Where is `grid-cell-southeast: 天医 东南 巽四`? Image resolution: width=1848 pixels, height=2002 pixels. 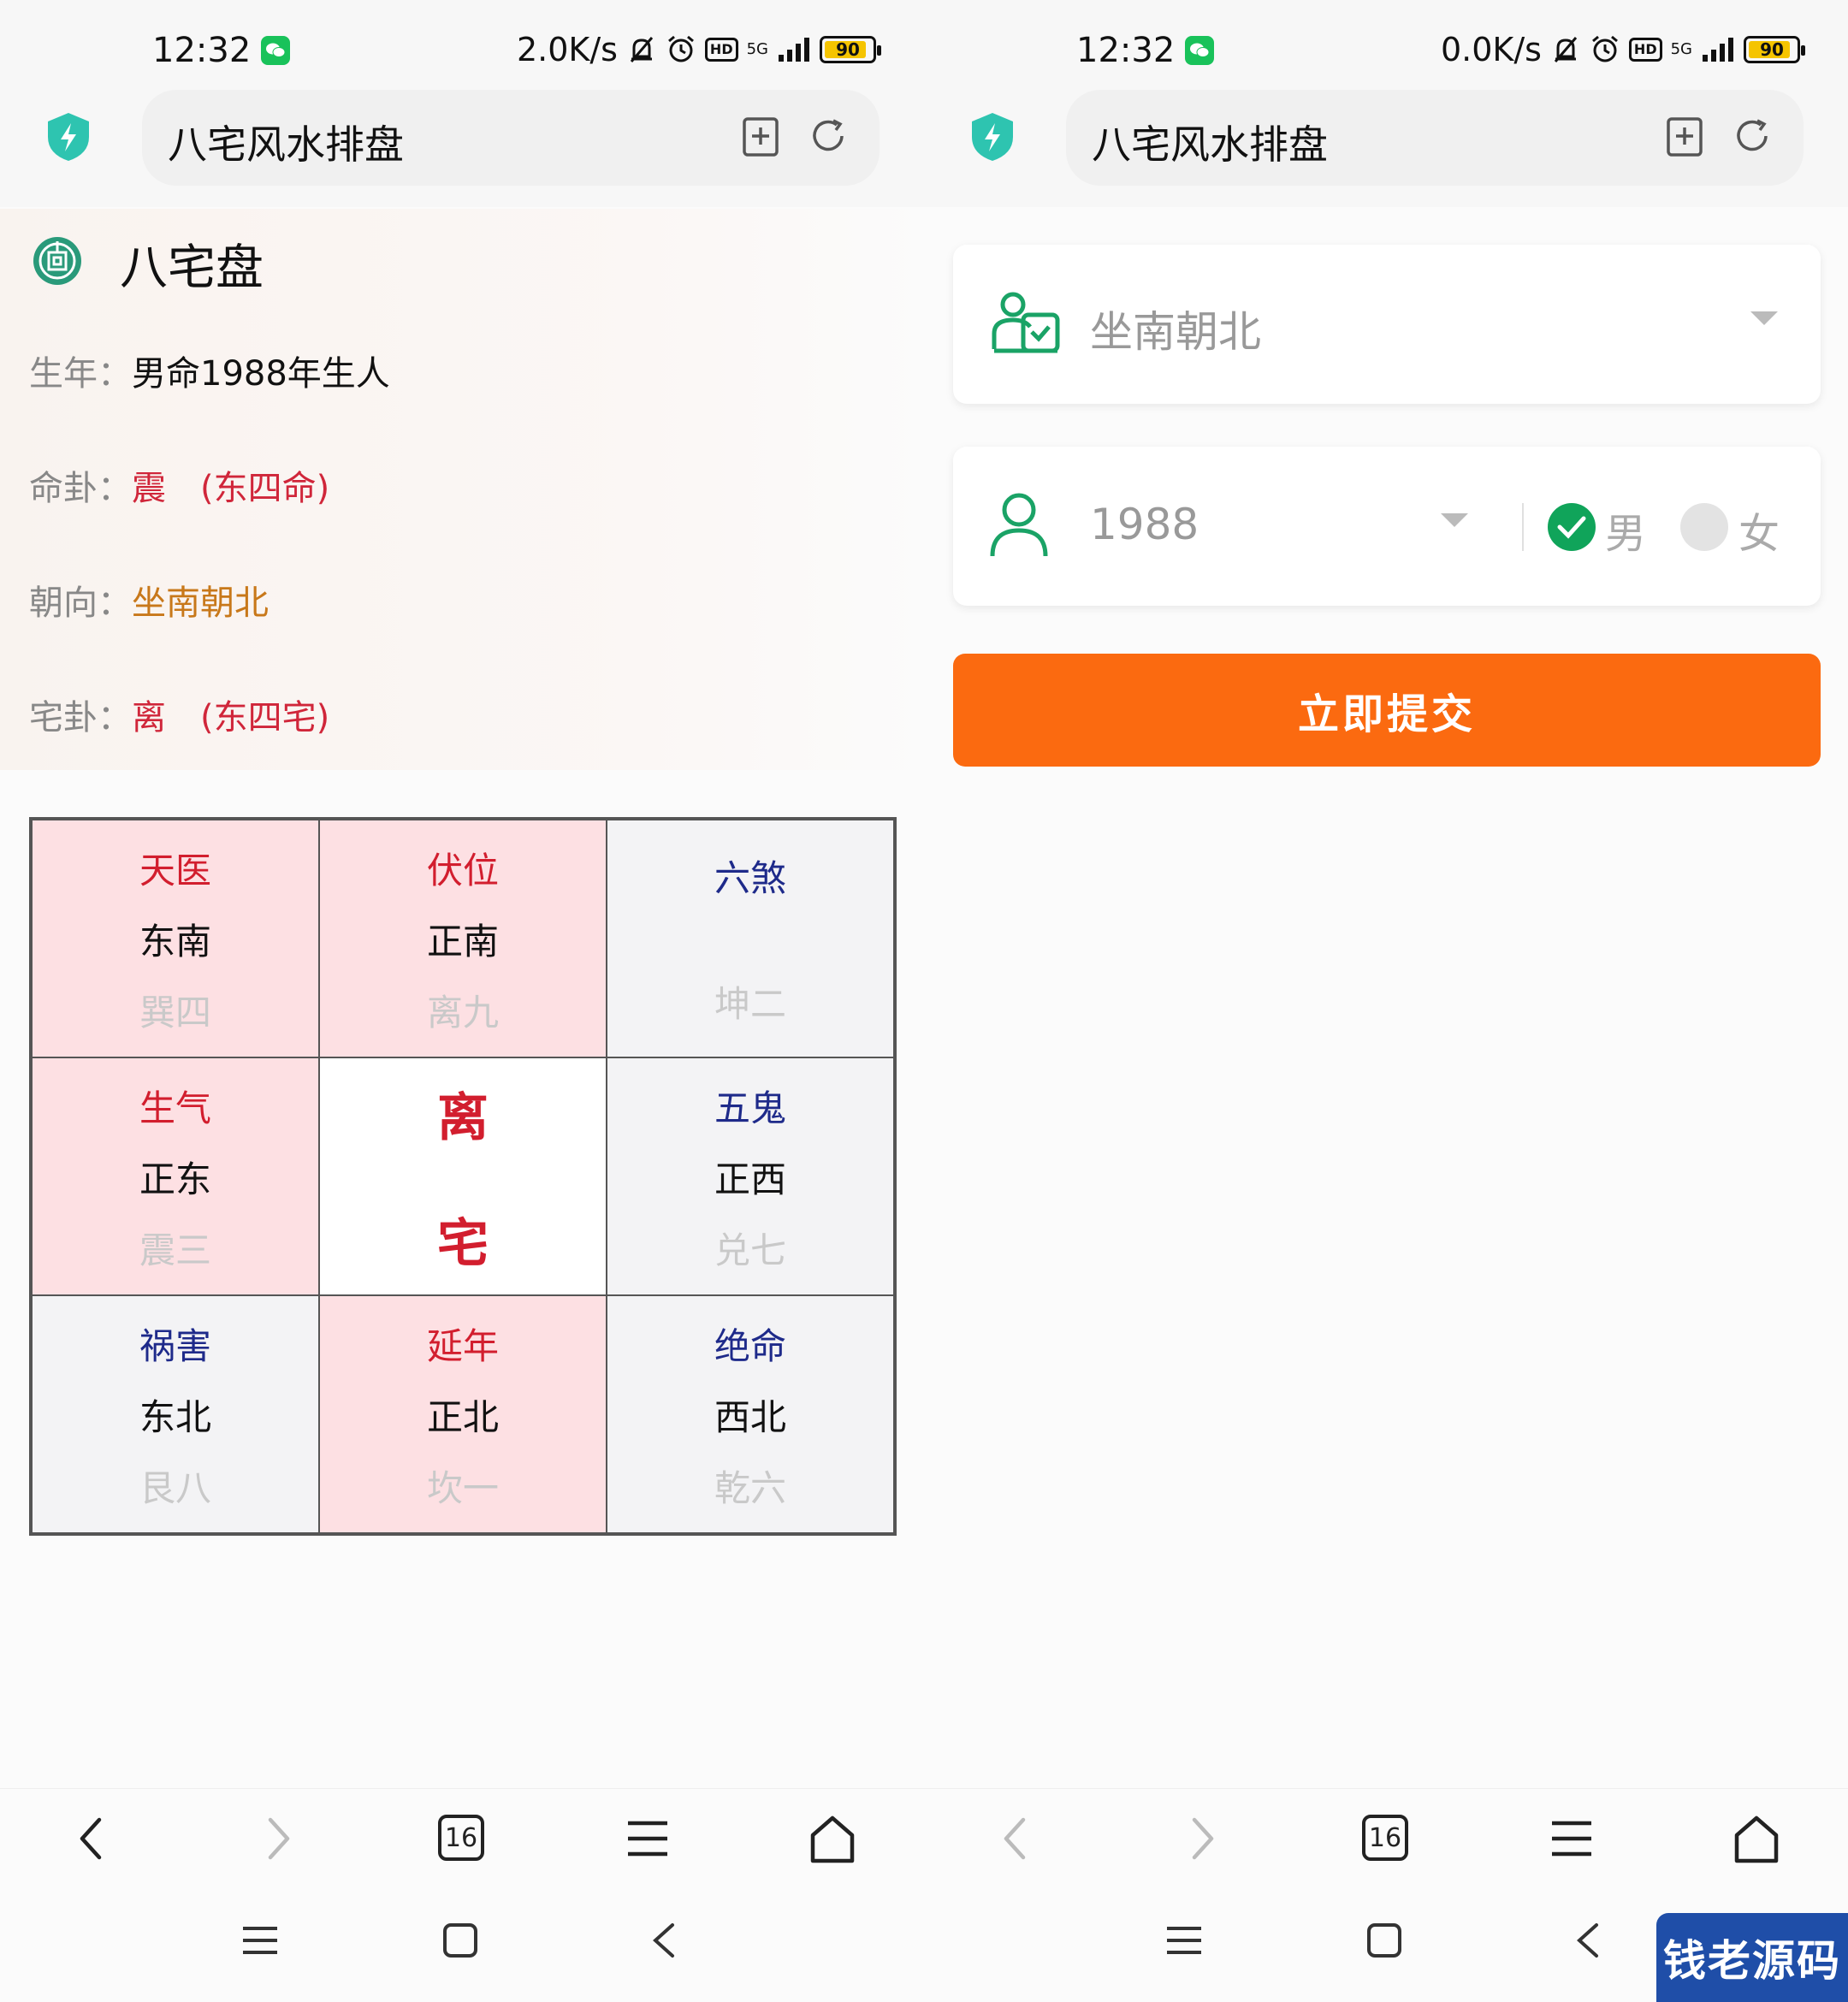 grid-cell-southeast: 天医 东南 巽四 is located at coordinates (175, 938).